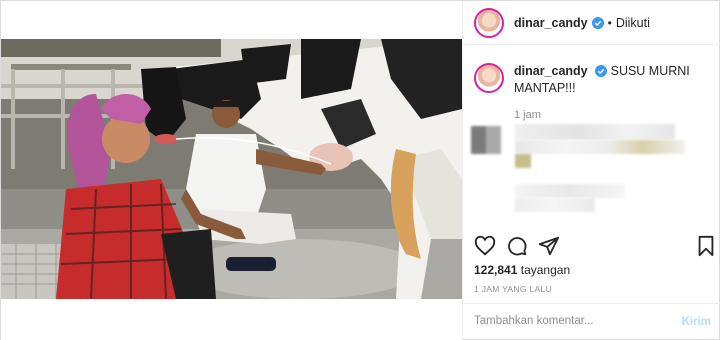 This screenshot has width=720, height=340. I want to click on comment-icon, so click(517, 246).